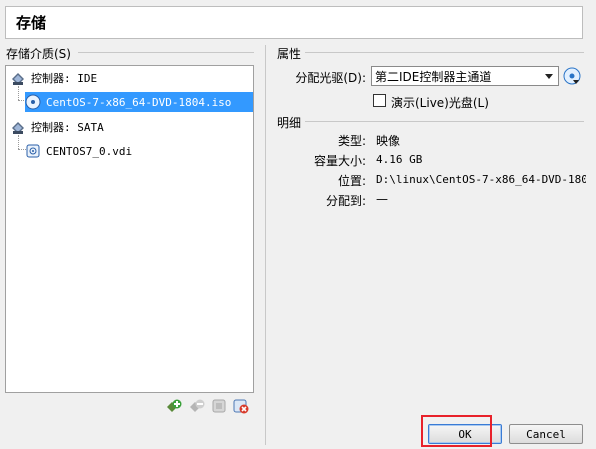  Describe the element at coordinates (433, 76) in the screenshot. I see `optical-drive-value: 第二IDE控制器主通道` at that location.